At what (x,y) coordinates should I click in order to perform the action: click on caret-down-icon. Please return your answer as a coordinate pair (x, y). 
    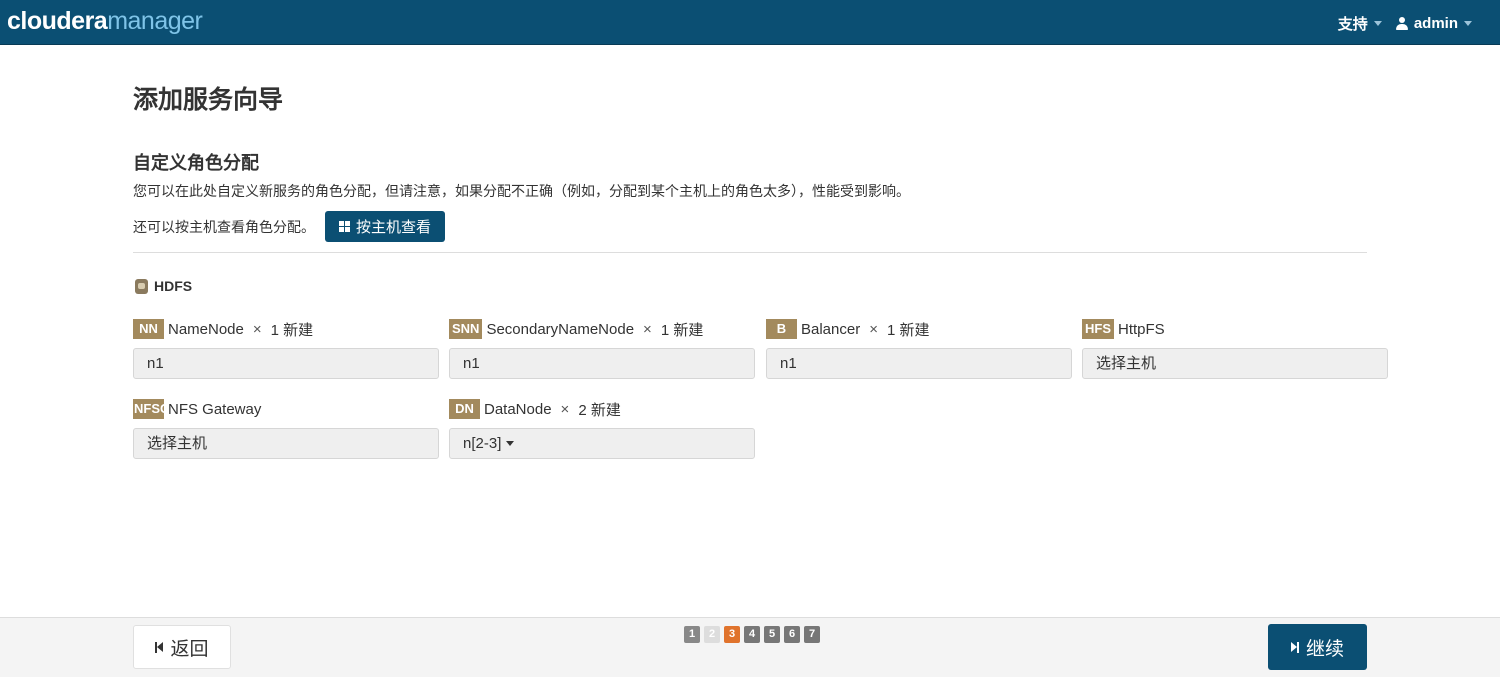
    Looking at the image, I should click on (510, 443).